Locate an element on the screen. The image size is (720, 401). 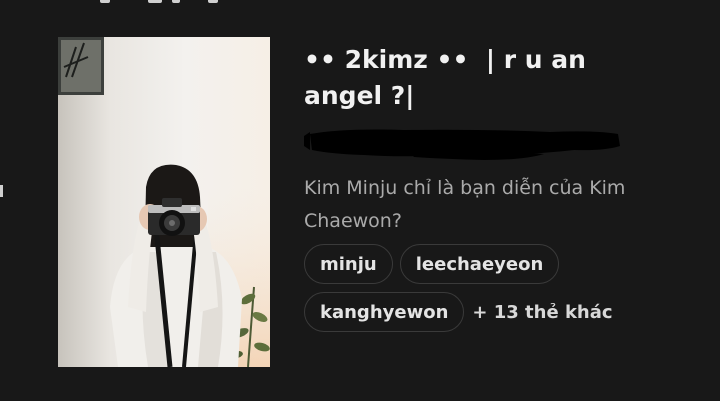
tag-chip: kanghyewon is located at coordinates (384, 312).